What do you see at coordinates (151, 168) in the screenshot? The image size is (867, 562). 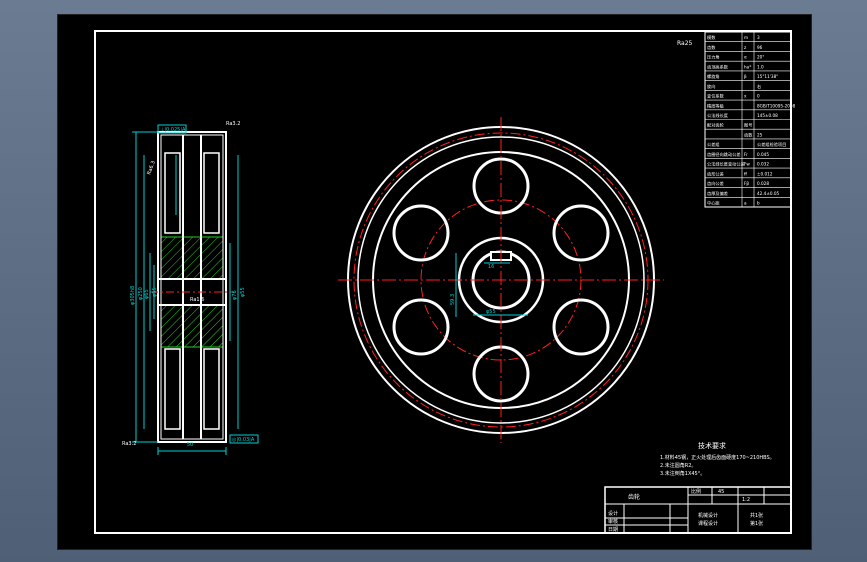 I see `roughness-callout-2: Ra6.3` at bounding box center [151, 168].